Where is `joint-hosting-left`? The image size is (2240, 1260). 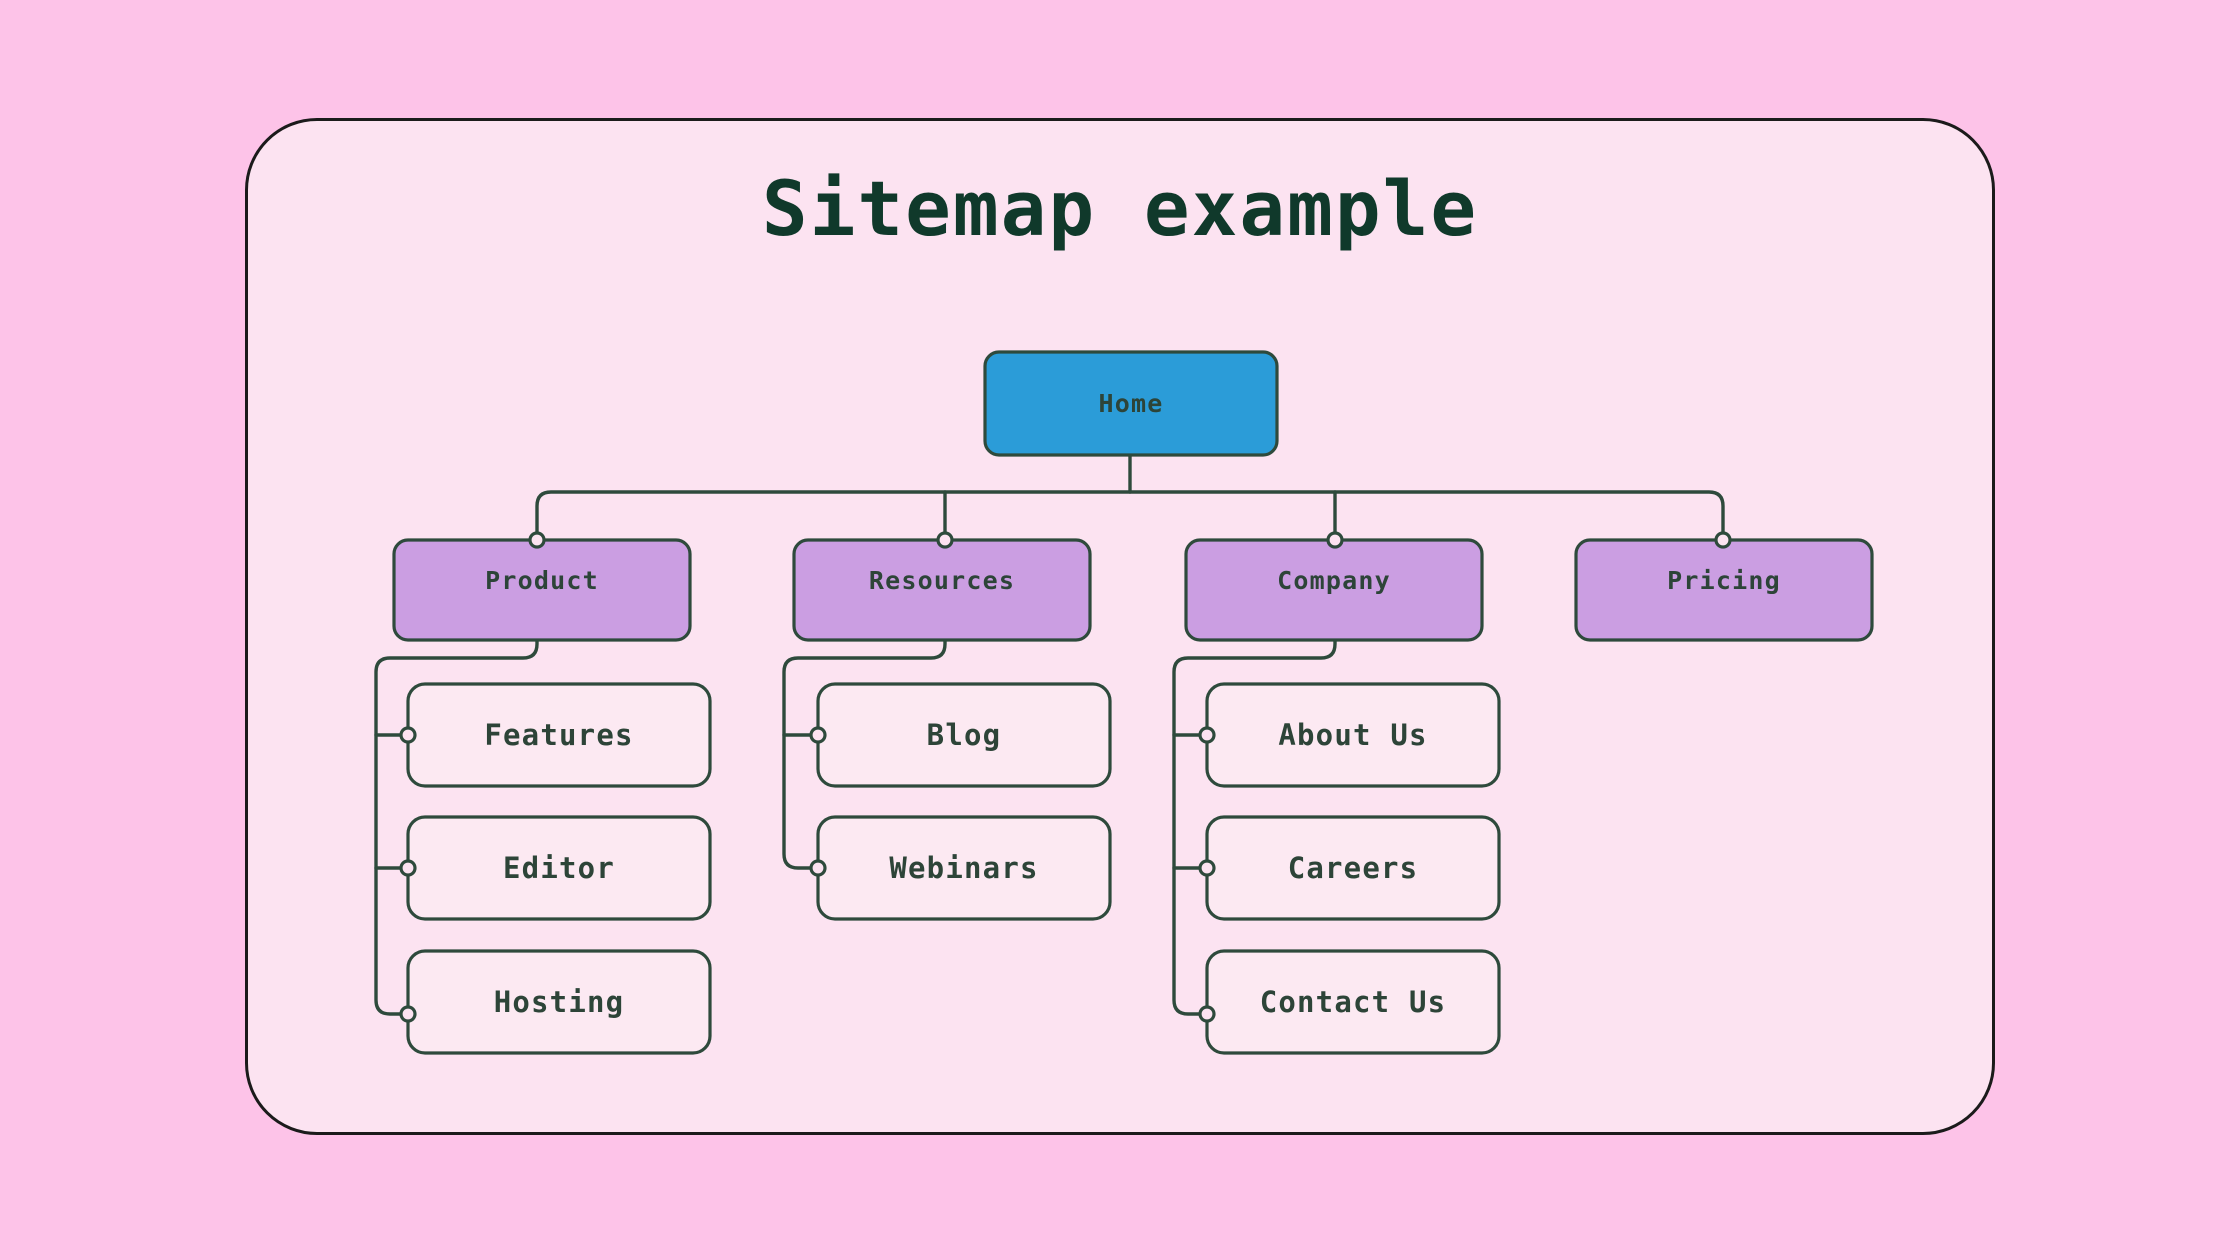 joint-hosting-left is located at coordinates (408, 1014).